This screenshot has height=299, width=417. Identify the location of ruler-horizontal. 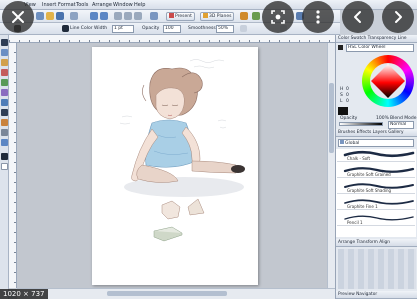
(172, 39).